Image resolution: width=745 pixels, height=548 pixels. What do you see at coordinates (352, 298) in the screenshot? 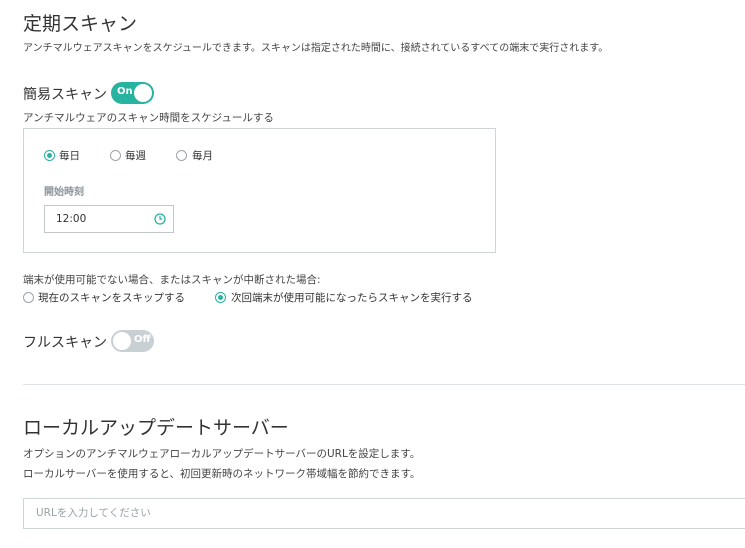
I see `radio-run-next-label: 次回端末が使用可能になったらスキャンを実行する` at bounding box center [352, 298].